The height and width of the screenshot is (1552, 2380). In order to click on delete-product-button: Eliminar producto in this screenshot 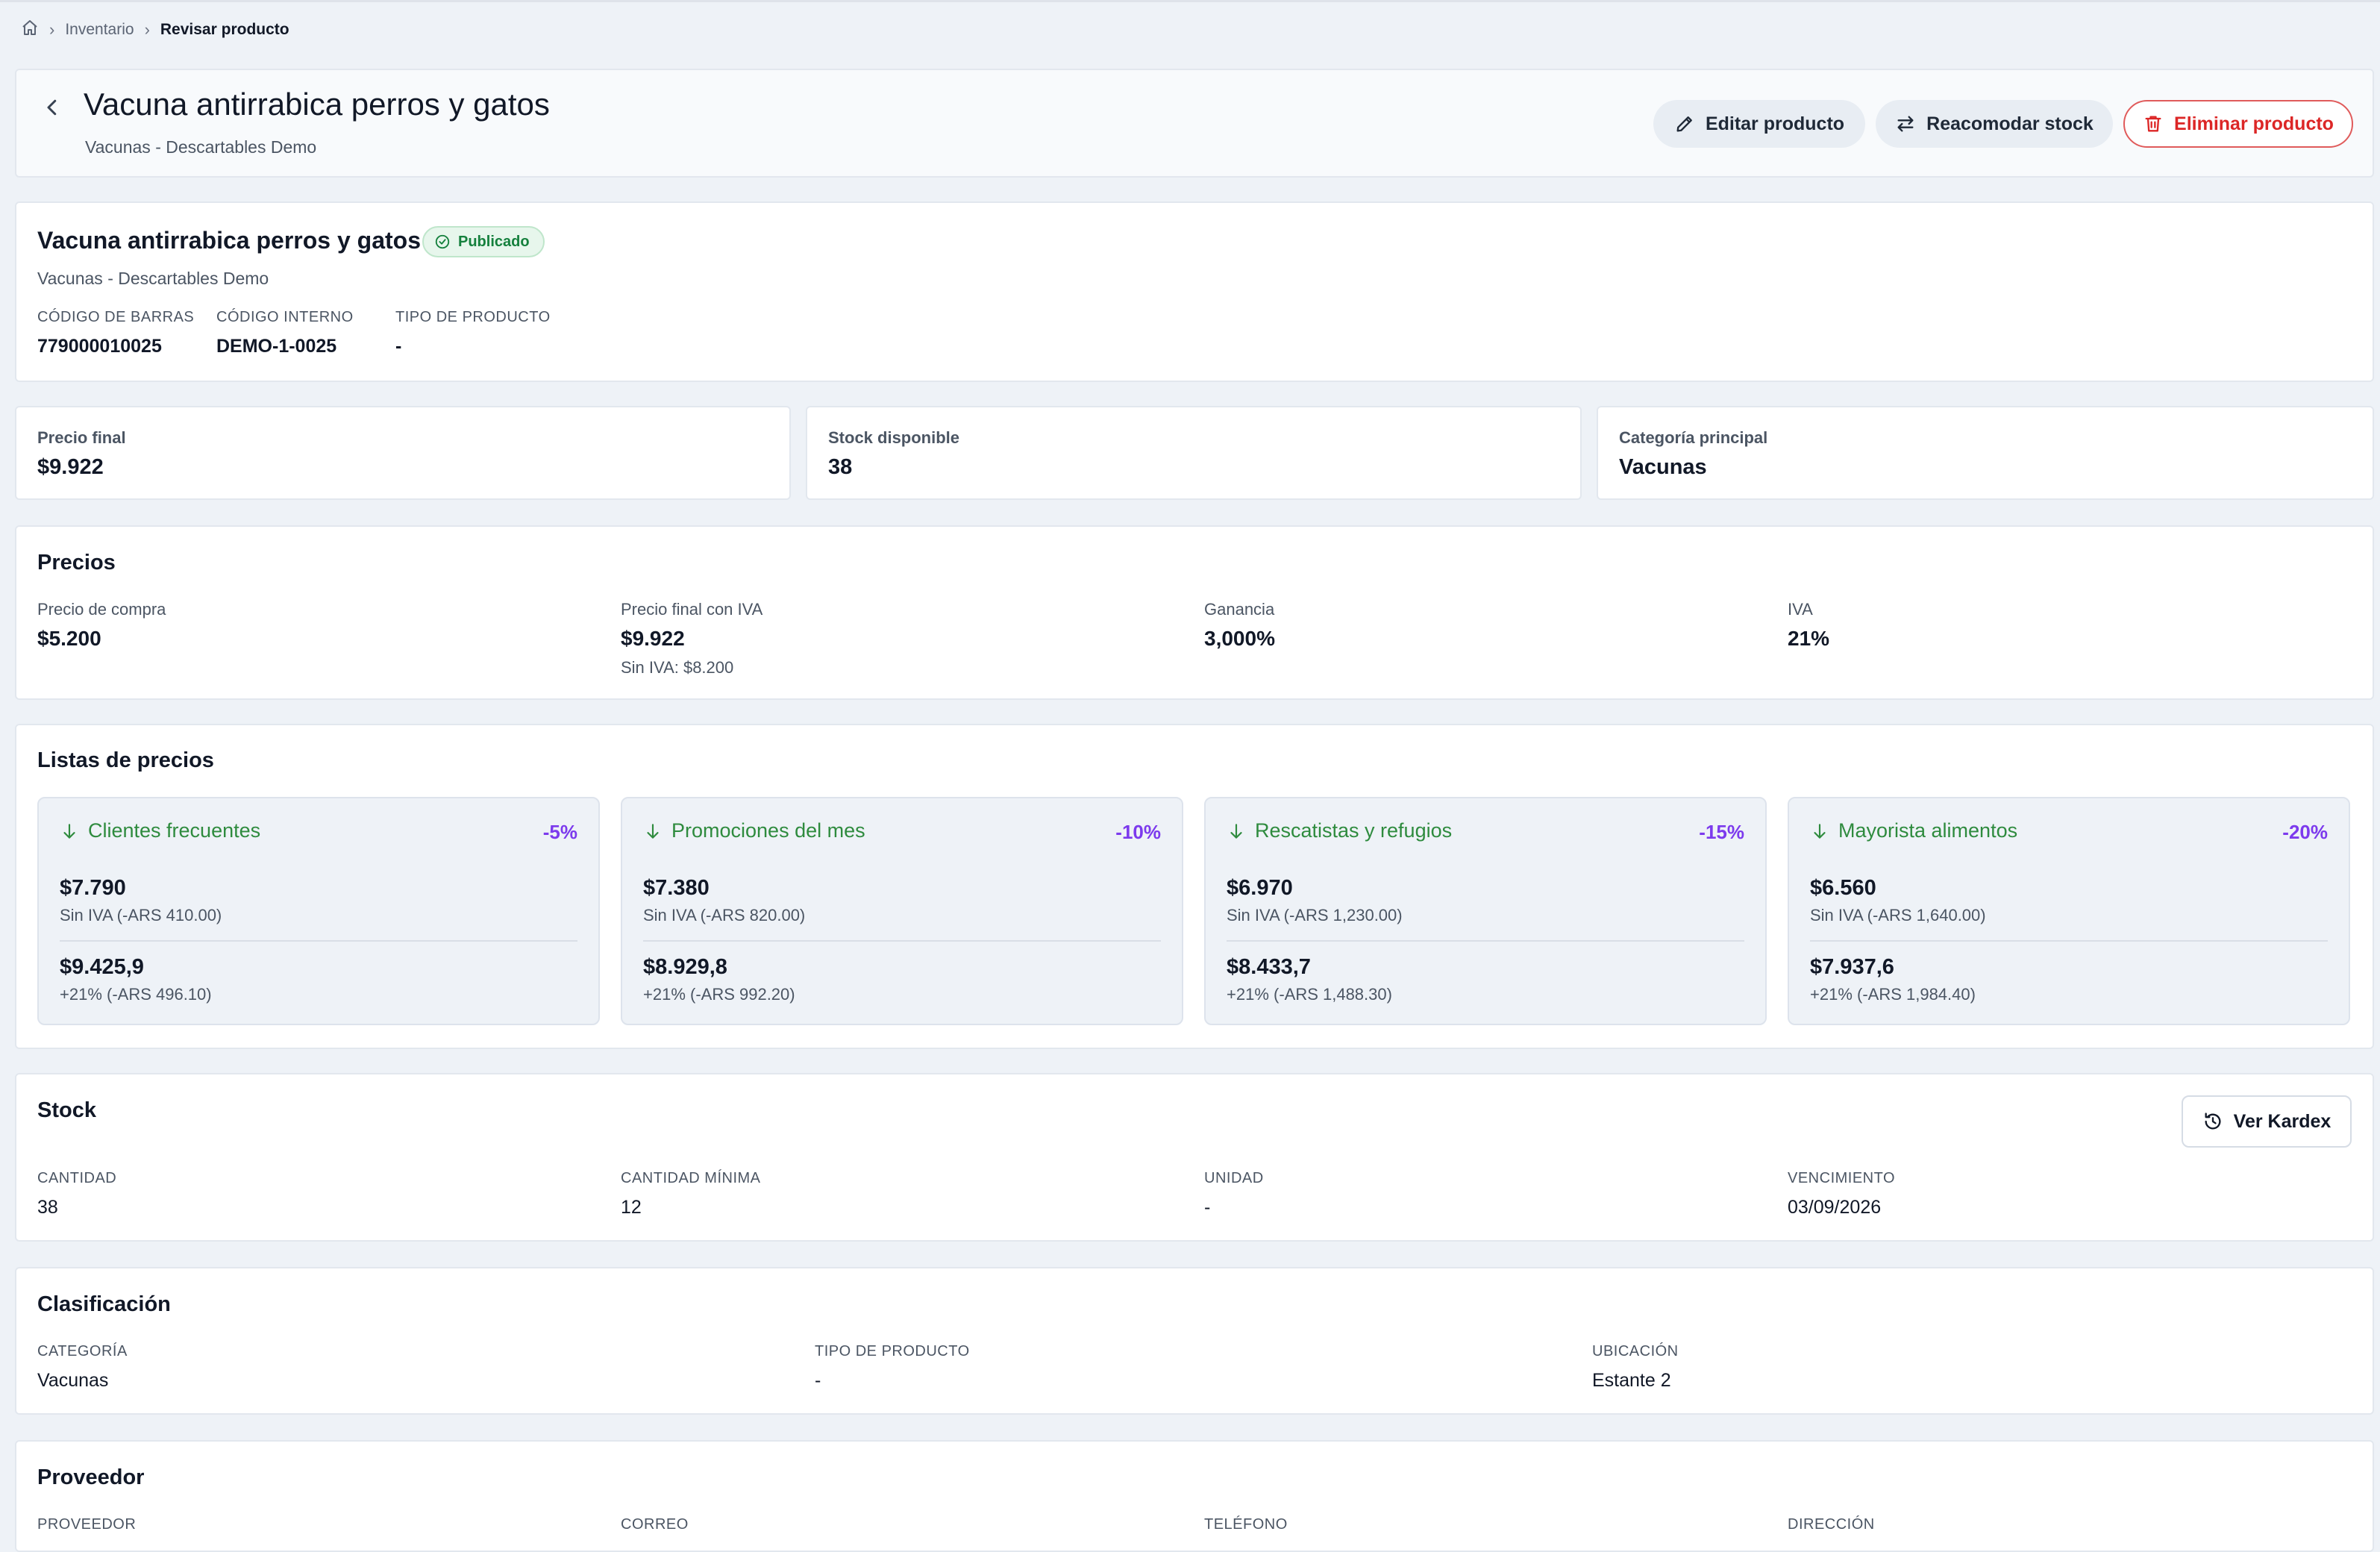, I will do `click(2238, 124)`.